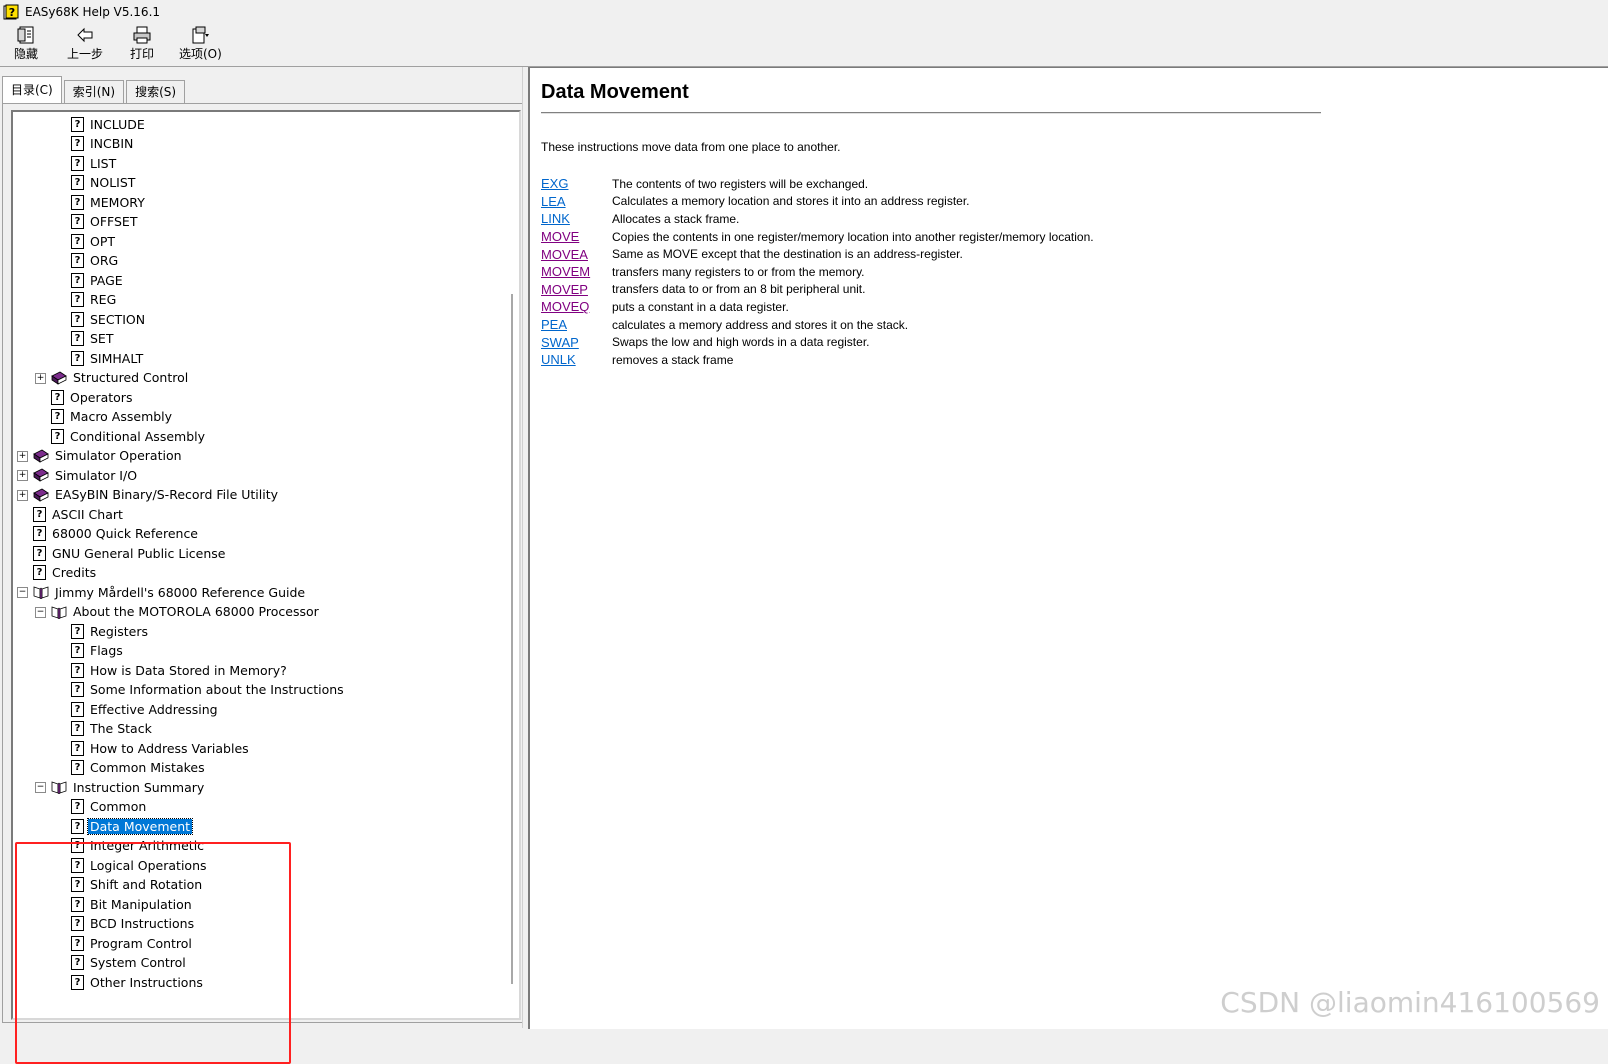 This screenshot has height=1064, width=1608. I want to click on tree-item: ? The Stack, so click(112, 729).